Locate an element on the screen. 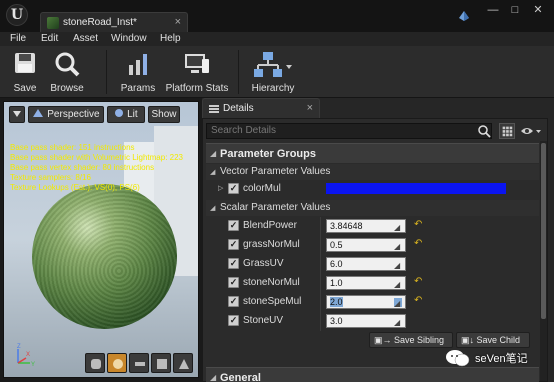 This screenshot has width=554, height=382. cylinder-icon is located at coordinates (96, 364).